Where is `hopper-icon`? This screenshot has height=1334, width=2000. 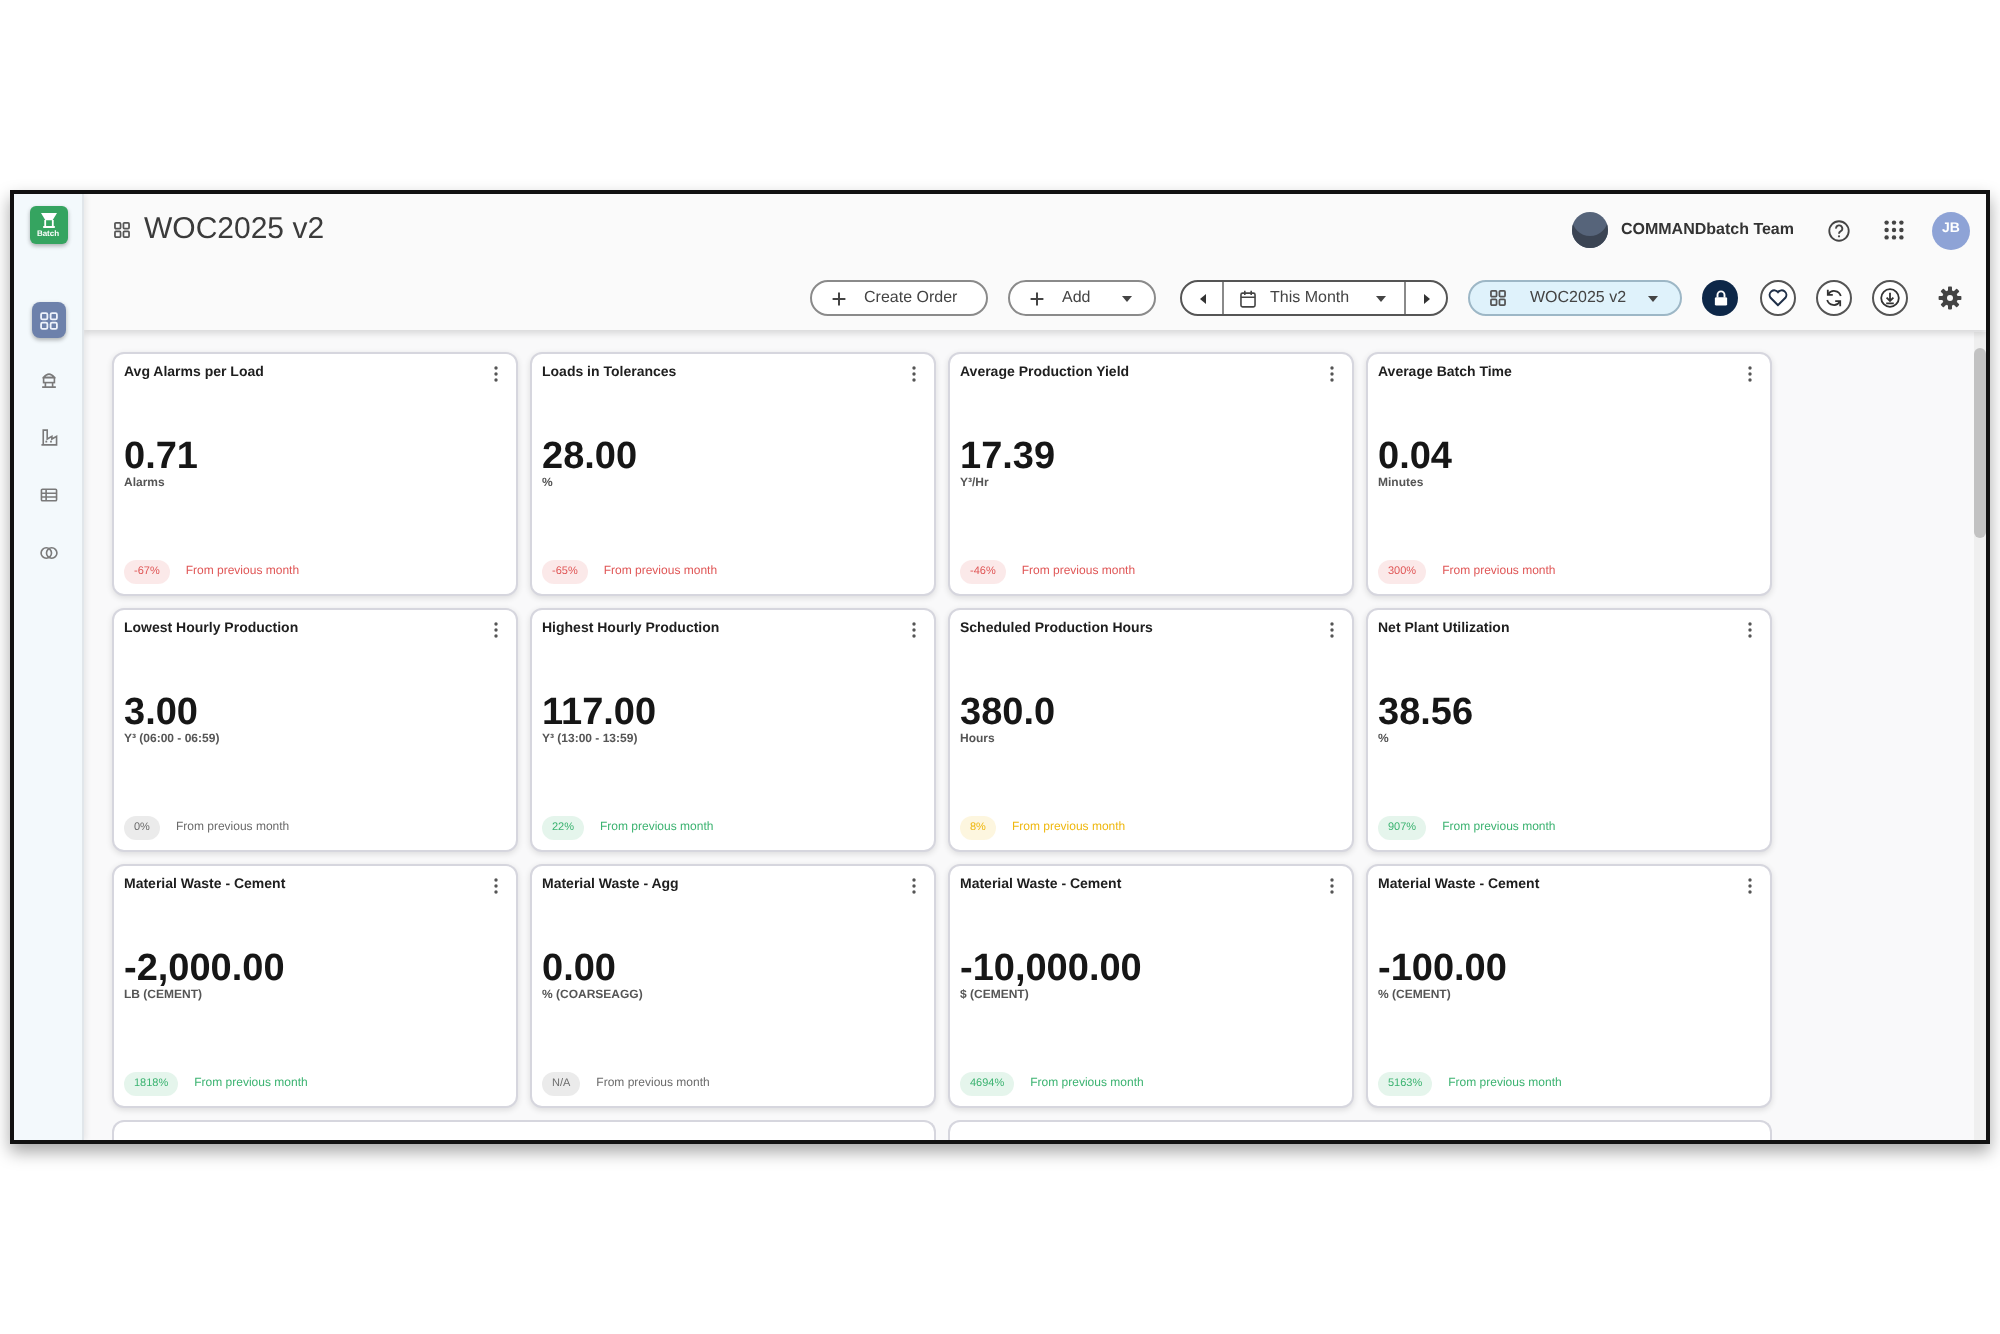 hopper-icon is located at coordinates (48, 220).